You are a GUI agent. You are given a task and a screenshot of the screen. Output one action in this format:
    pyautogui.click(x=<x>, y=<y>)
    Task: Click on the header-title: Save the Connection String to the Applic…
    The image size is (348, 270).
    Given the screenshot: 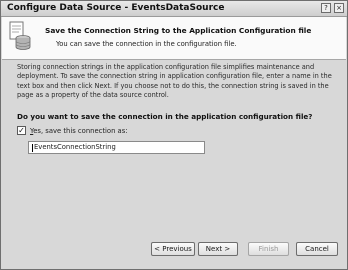 What is the action you would take?
    pyautogui.click(x=178, y=30)
    